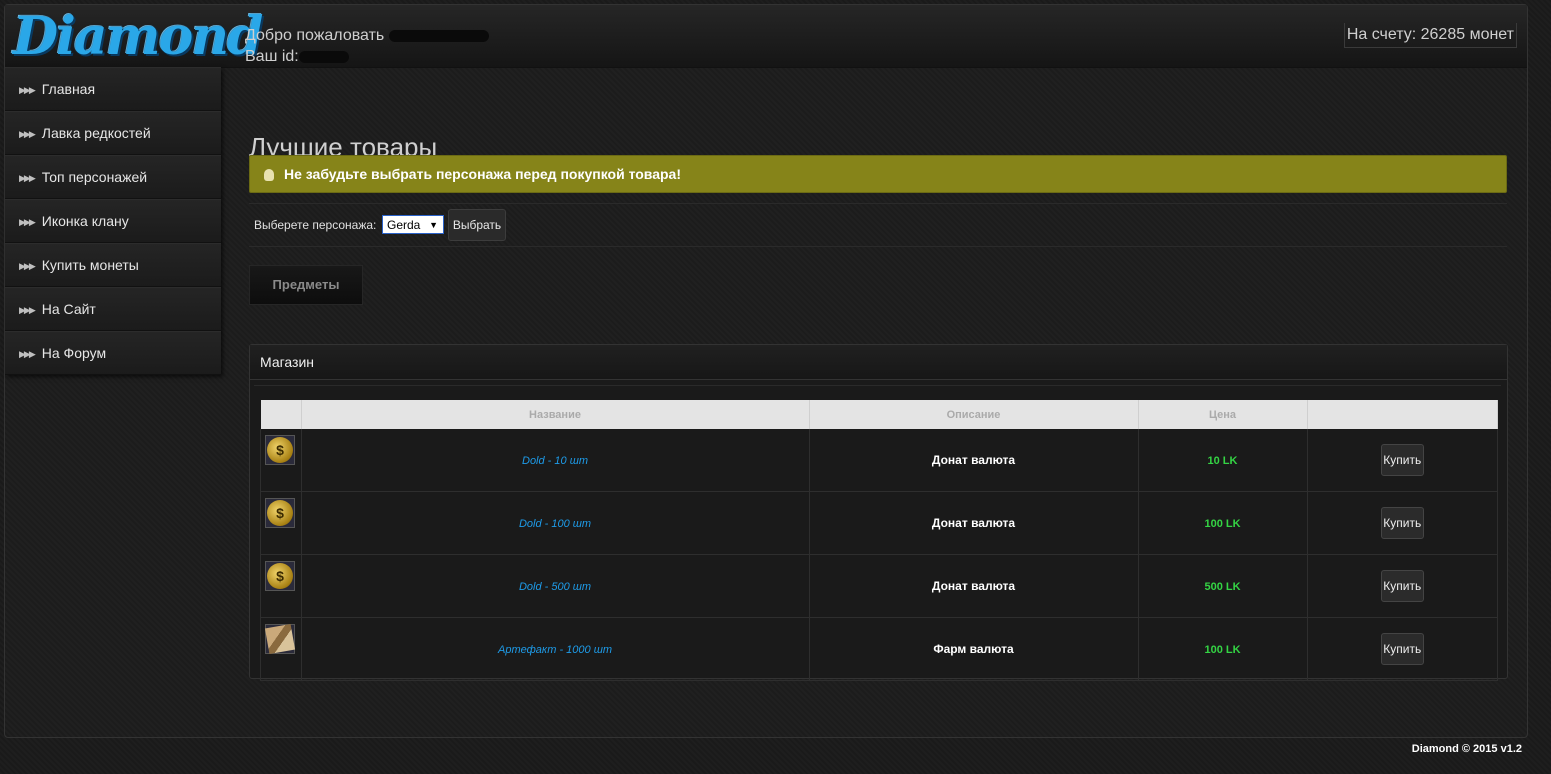  Describe the element at coordinates (879, 460) in the screenshot. I see `table-row: $ Dold - 10 шт Донат валюта 10 LK Купить` at that location.